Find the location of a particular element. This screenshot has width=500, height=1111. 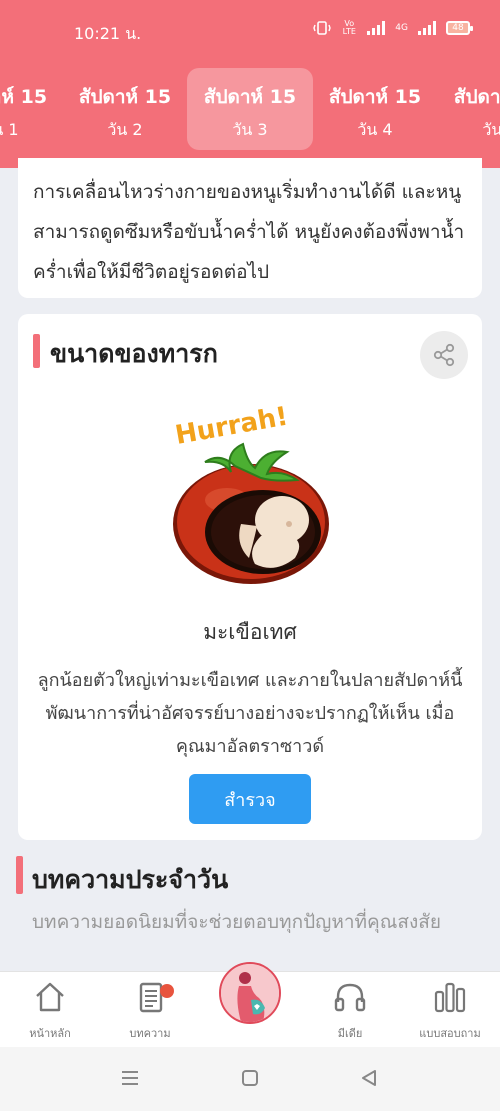

headphones-icon is located at coordinates (350, 997).